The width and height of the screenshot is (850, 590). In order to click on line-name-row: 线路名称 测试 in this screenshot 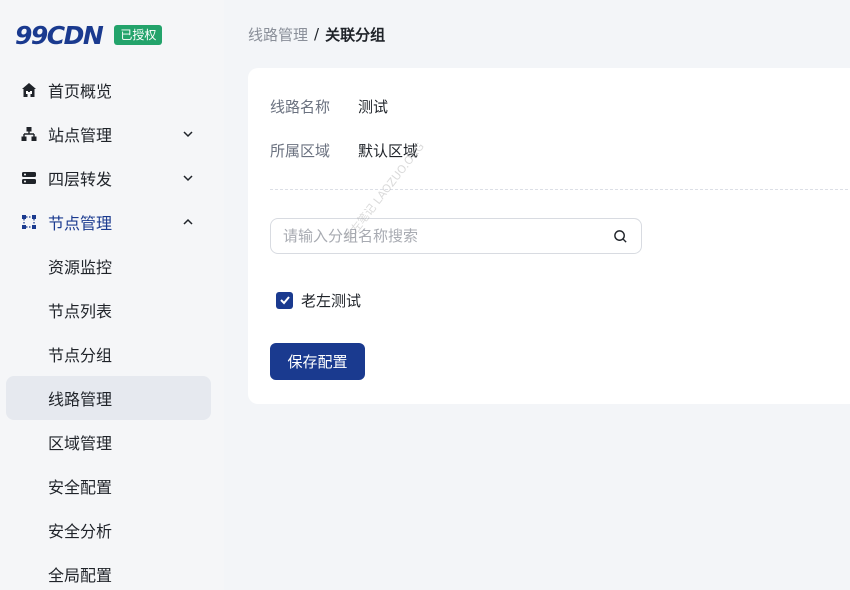, I will do `click(329, 106)`.